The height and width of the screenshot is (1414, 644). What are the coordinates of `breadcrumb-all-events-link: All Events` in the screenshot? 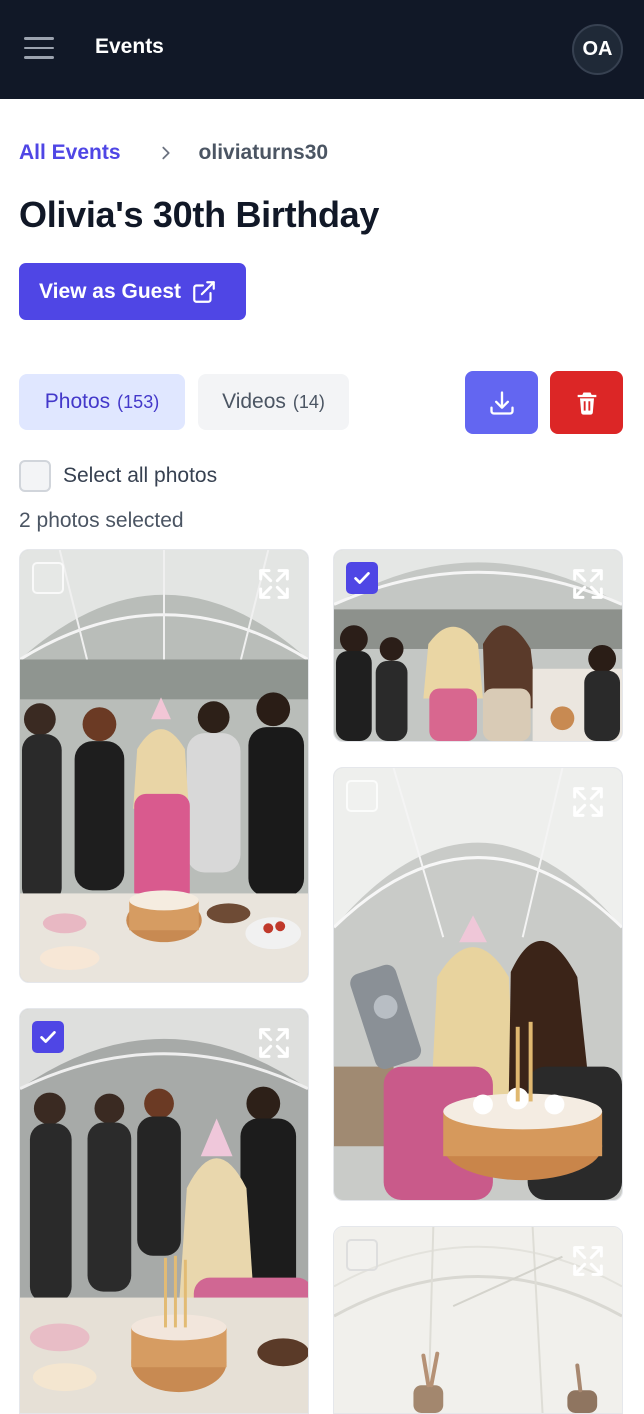 It's located at (70, 153).